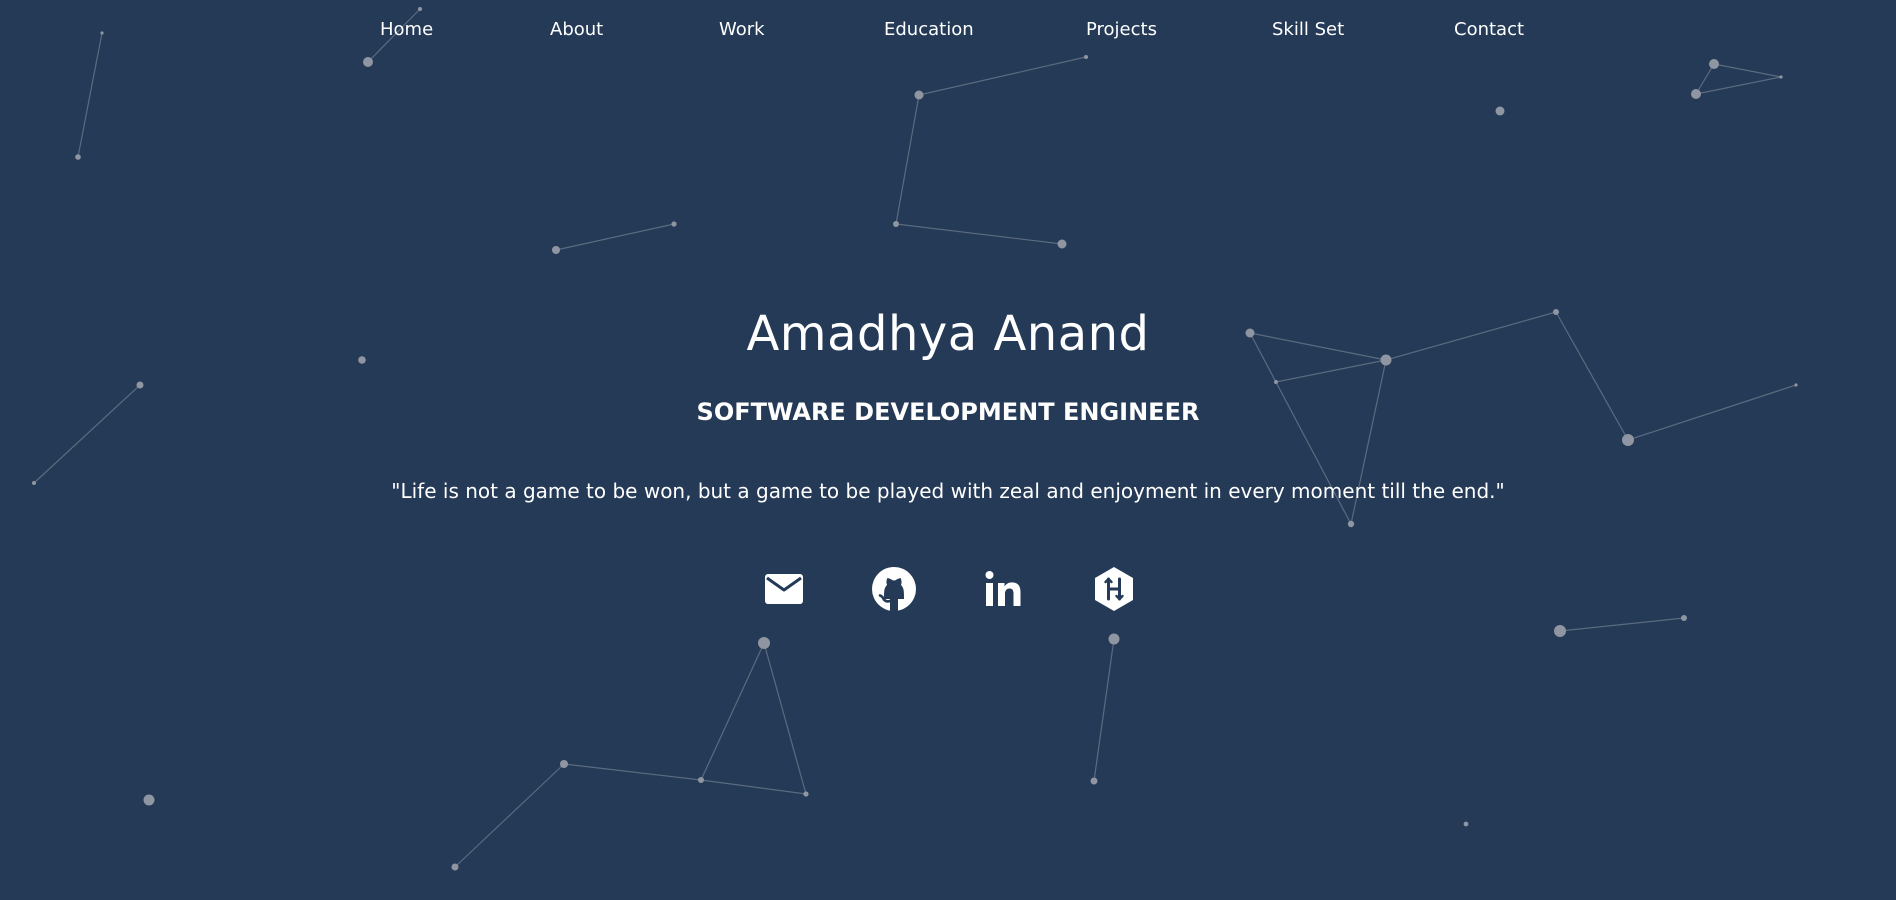  What do you see at coordinates (406, 29) in the screenshot?
I see `nav-home-link: Home` at bounding box center [406, 29].